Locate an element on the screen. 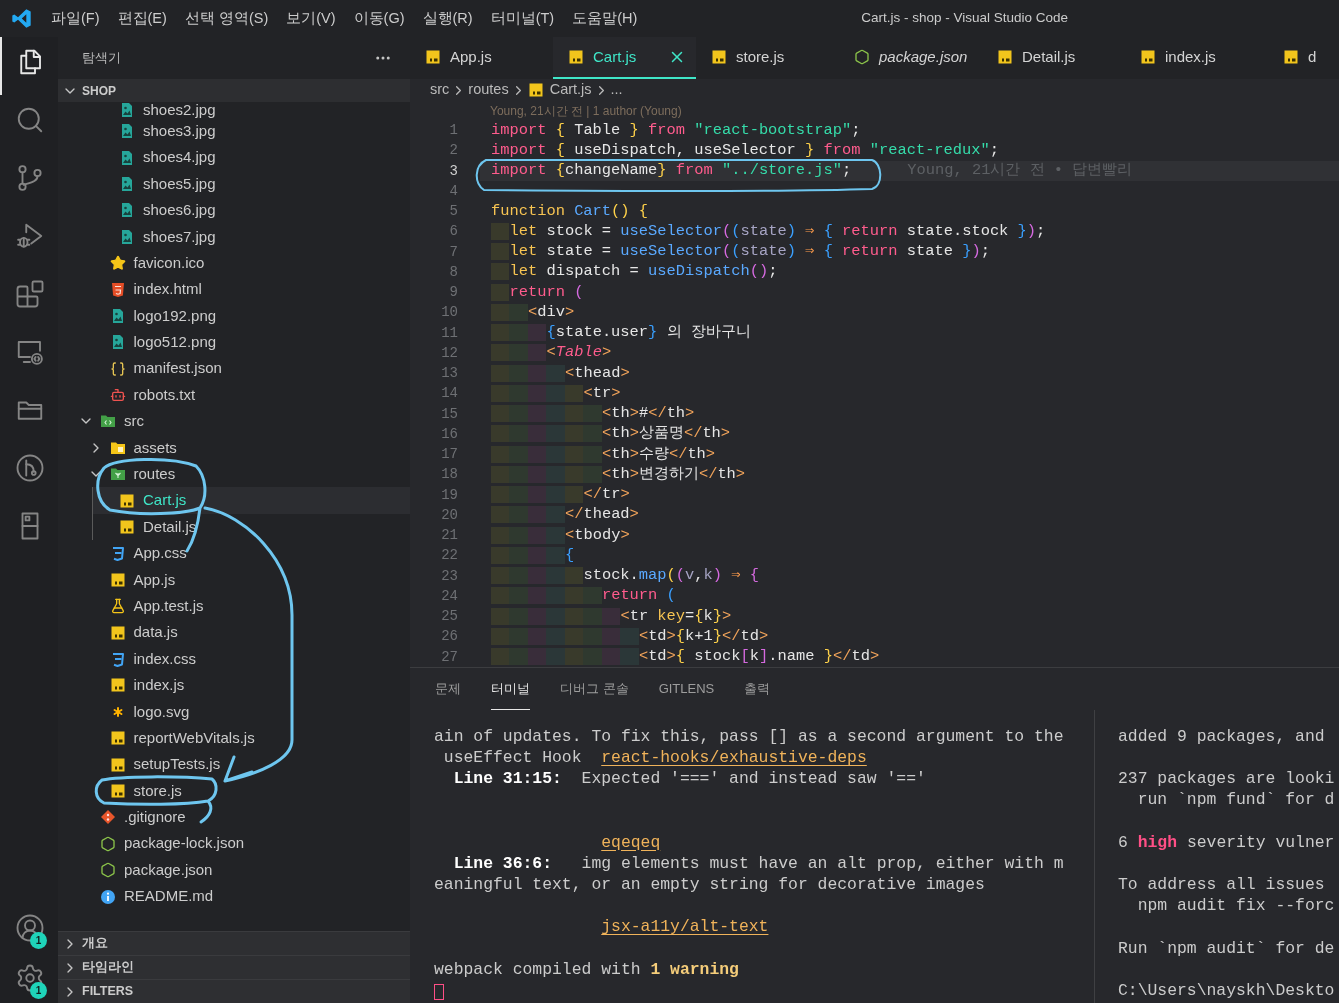  terminal-line: webpack compiled with 1 warning is located at coordinates (586, 969).